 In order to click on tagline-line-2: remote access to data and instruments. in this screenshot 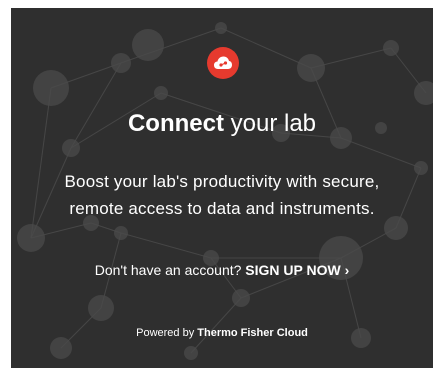, I will do `click(222, 208)`.